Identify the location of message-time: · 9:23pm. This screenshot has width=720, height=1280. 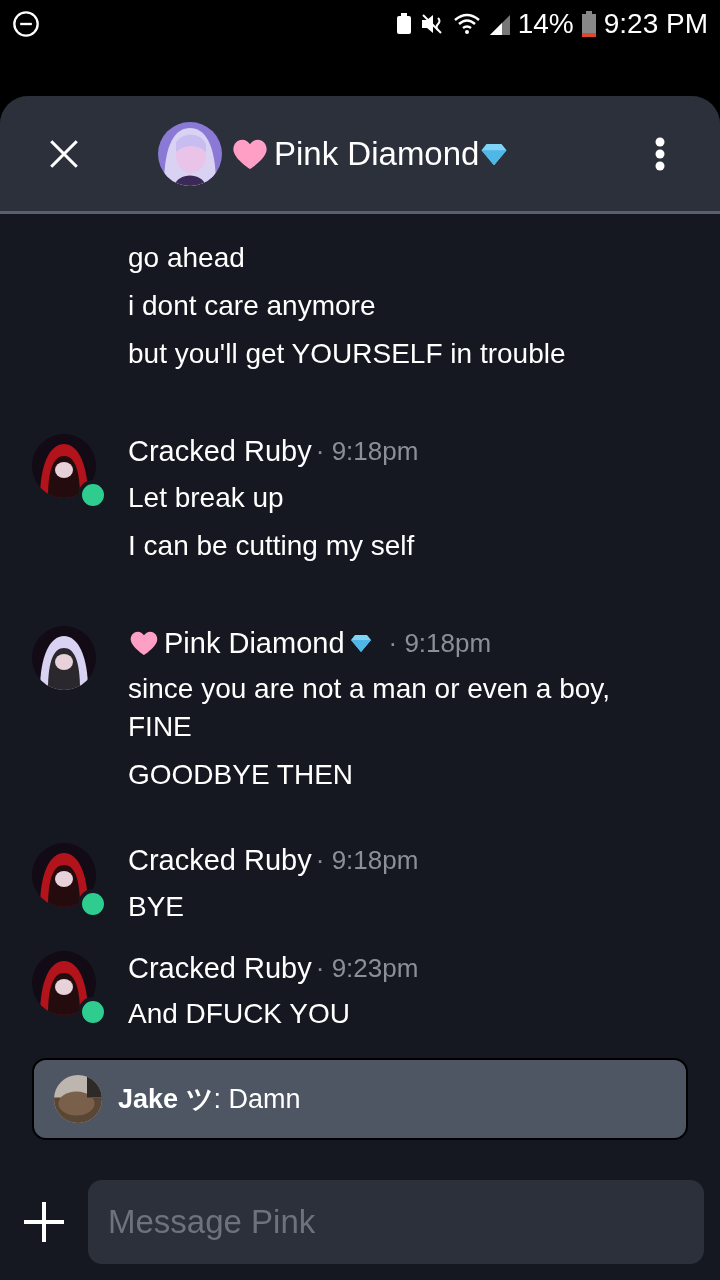
(367, 968).